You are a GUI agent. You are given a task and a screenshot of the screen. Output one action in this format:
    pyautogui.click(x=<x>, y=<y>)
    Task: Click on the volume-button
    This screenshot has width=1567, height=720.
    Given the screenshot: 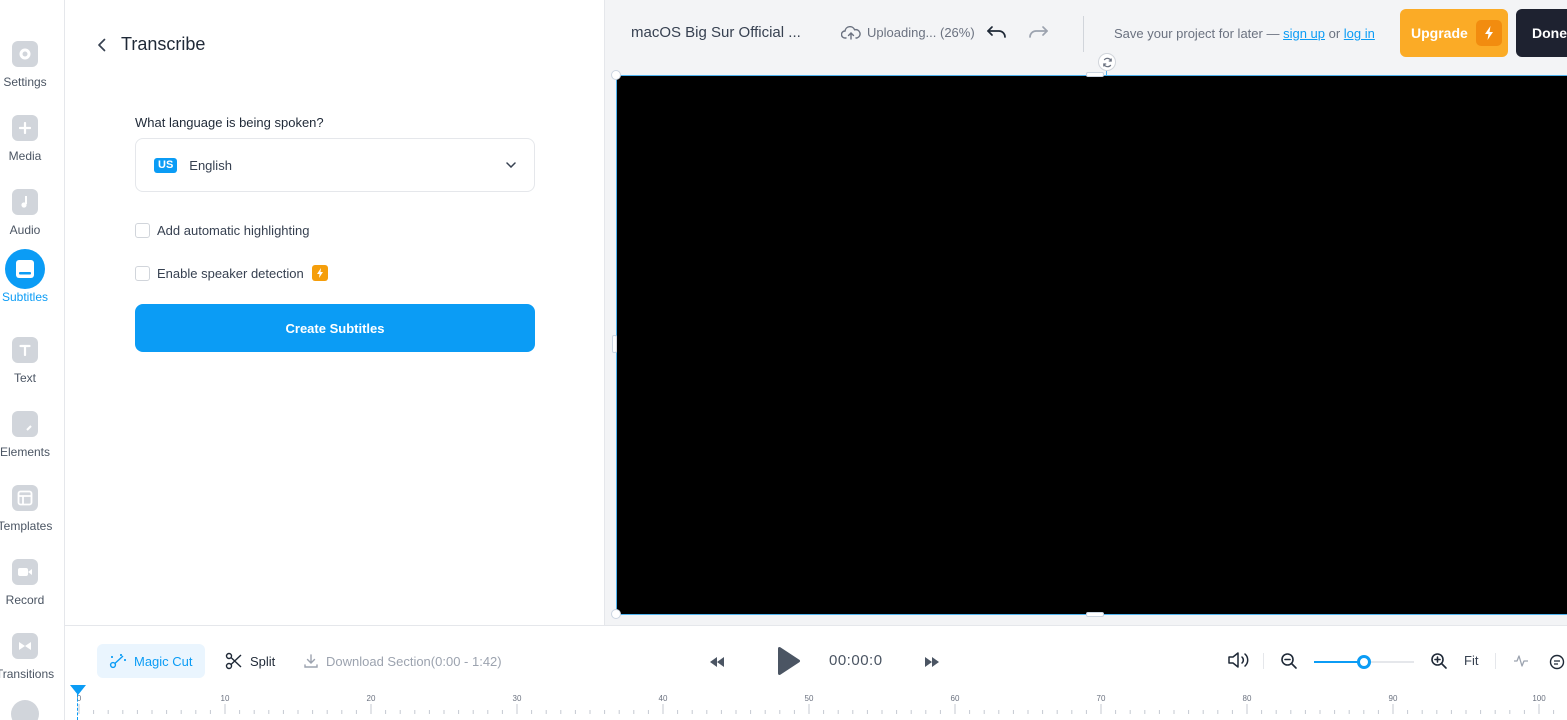 What is the action you would take?
    pyautogui.click(x=1239, y=662)
    